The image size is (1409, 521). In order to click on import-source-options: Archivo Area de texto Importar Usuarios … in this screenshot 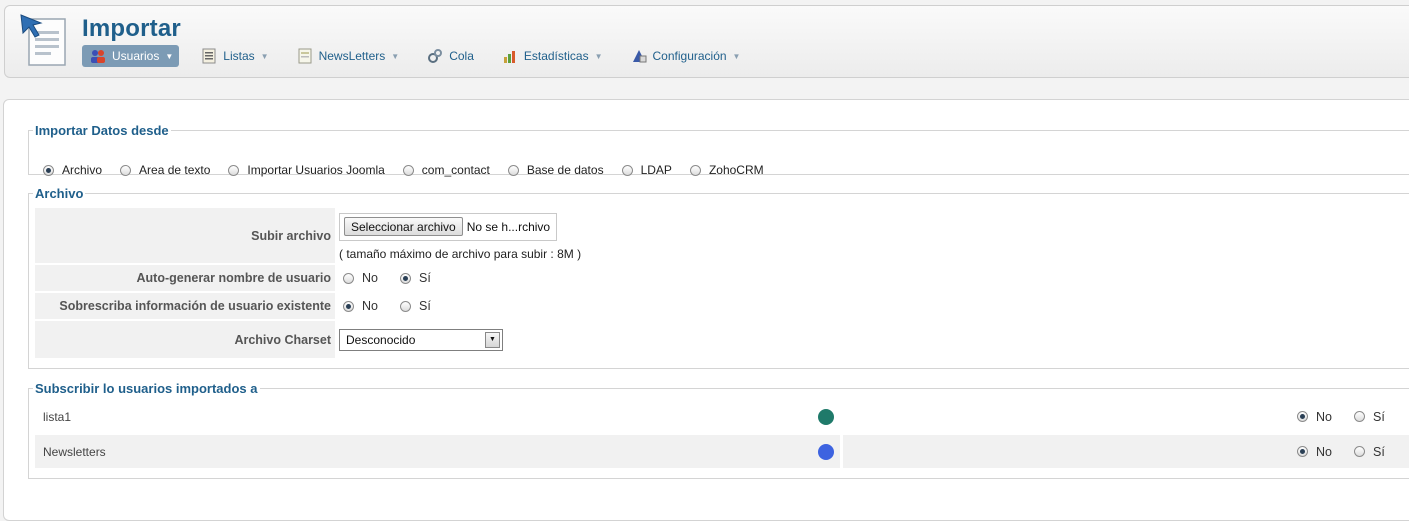, I will do `click(412, 170)`.